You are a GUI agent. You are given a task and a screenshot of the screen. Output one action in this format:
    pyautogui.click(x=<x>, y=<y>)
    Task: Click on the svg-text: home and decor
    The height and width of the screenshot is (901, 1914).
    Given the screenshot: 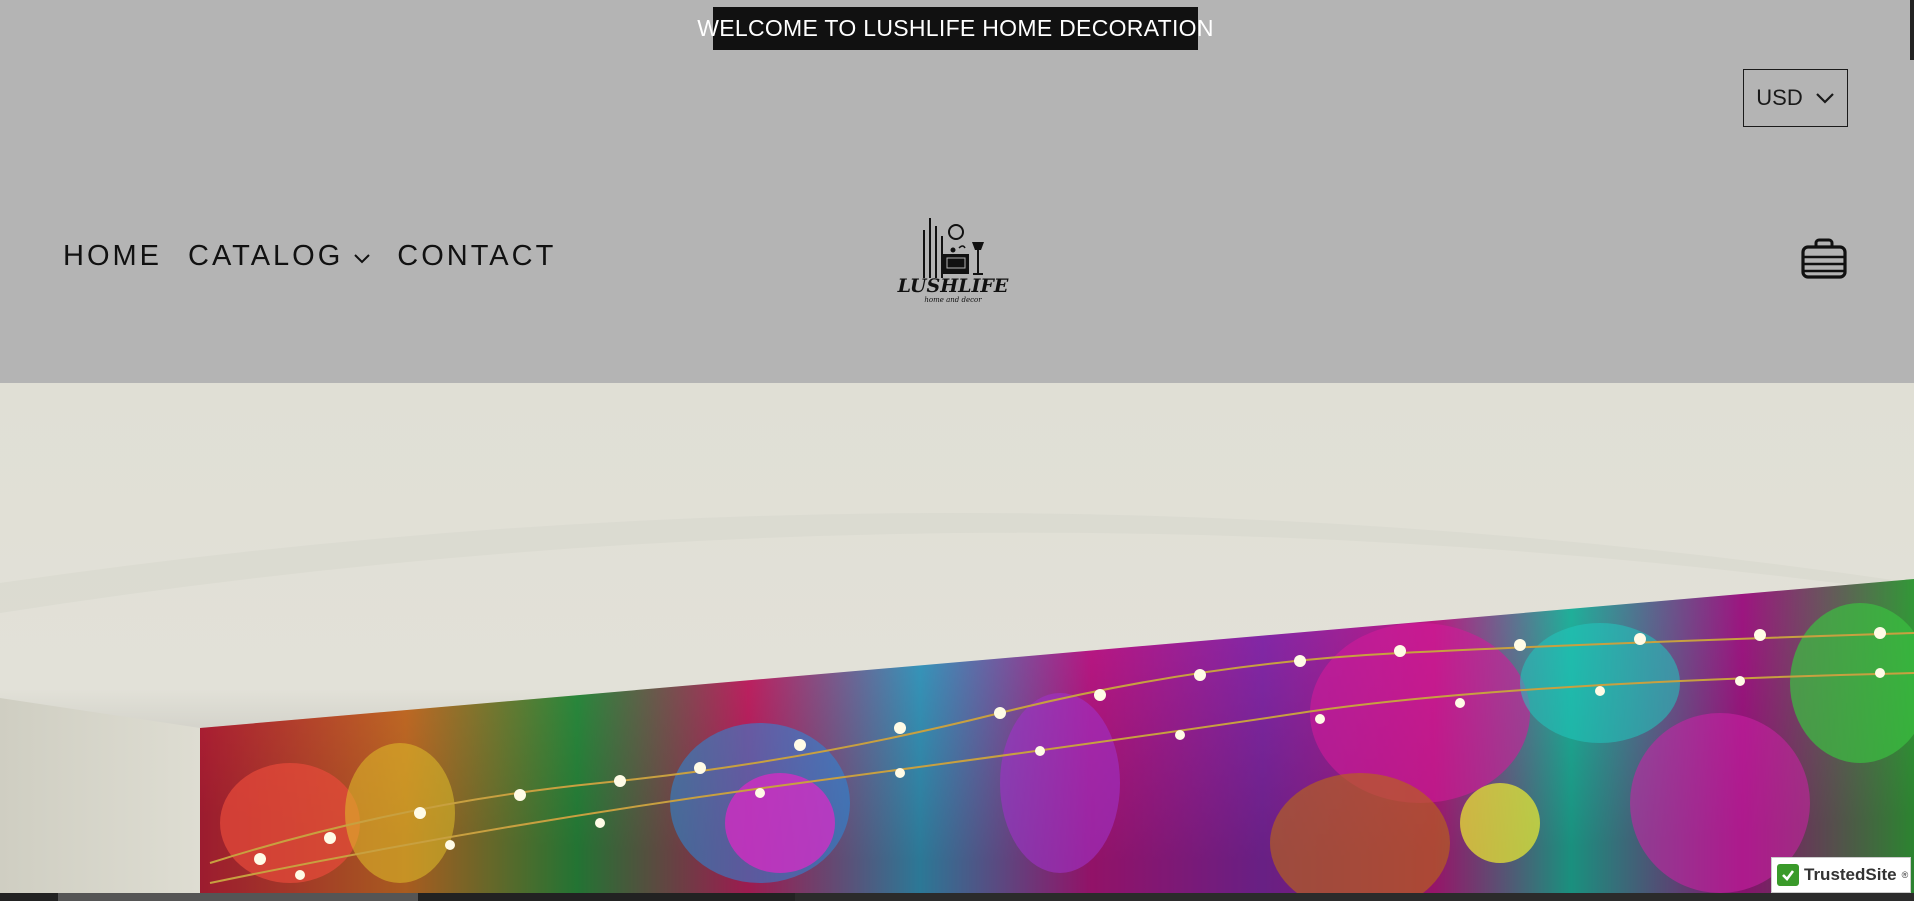 What is the action you would take?
    pyautogui.click(x=953, y=300)
    